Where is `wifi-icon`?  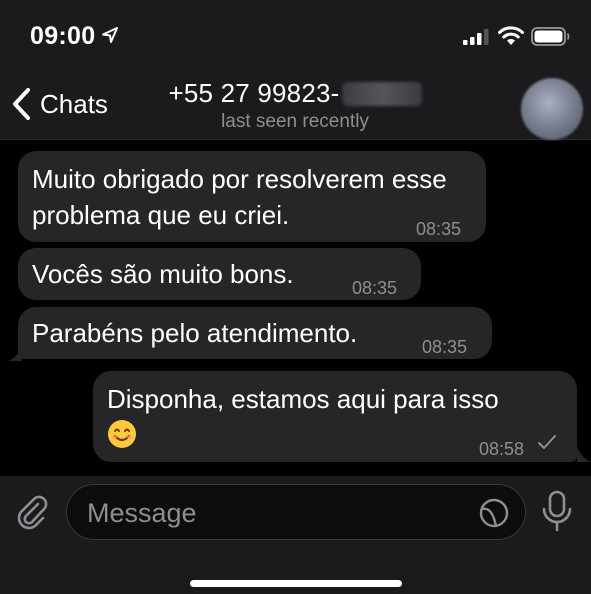
wifi-icon is located at coordinates (511, 35).